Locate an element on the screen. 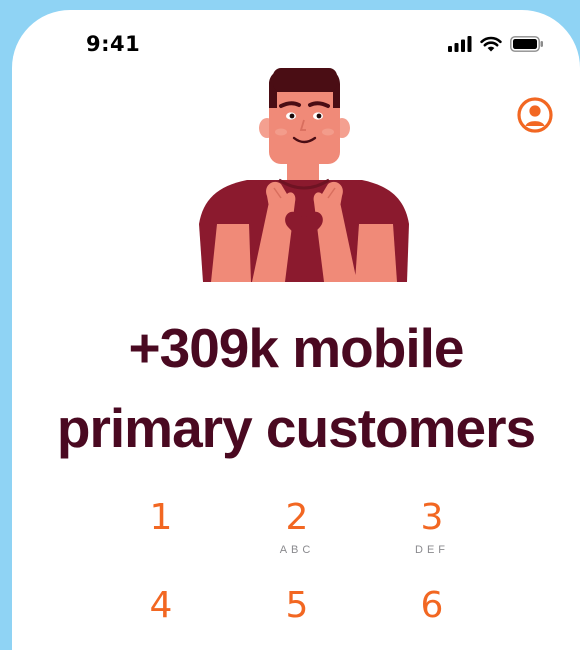  hero-illustration is located at coordinates (304, 175).